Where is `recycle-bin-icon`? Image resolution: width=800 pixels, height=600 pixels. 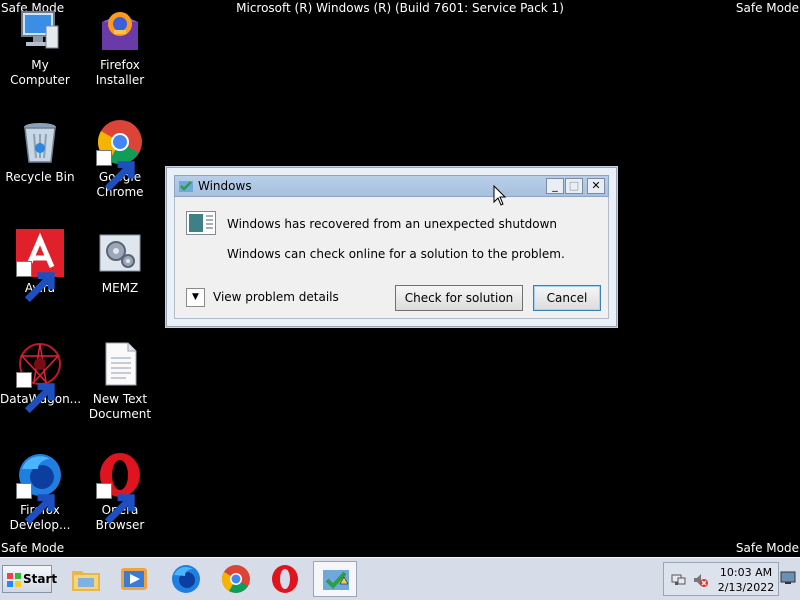 recycle-bin-icon is located at coordinates (40, 142).